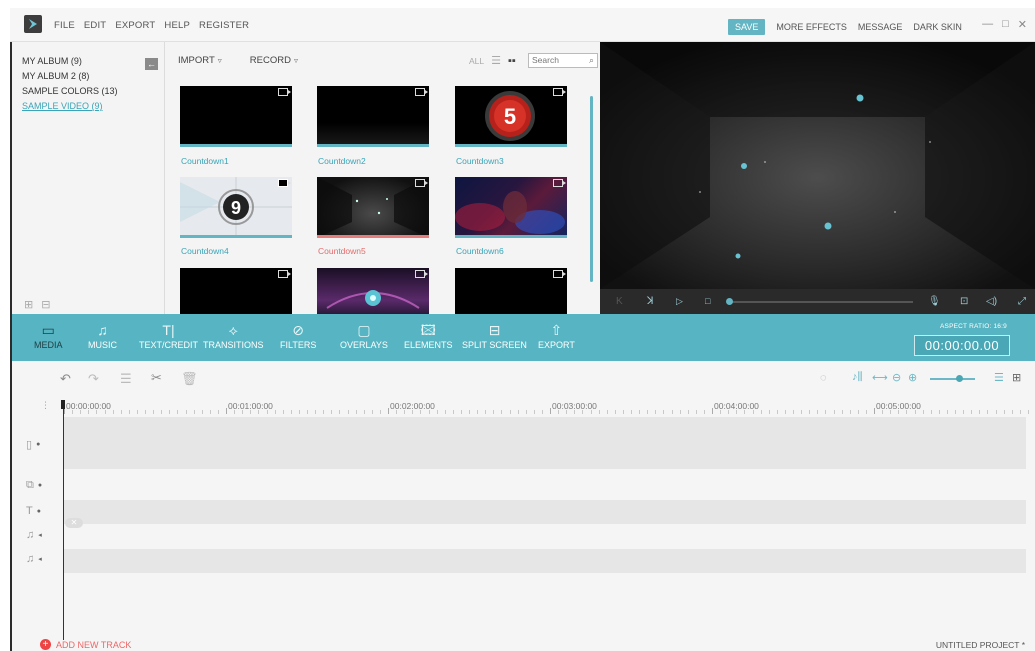 Image resolution: width=1035 pixels, height=651 pixels. What do you see at coordinates (545, 443) in the screenshot?
I see `video-track` at bounding box center [545, 443].